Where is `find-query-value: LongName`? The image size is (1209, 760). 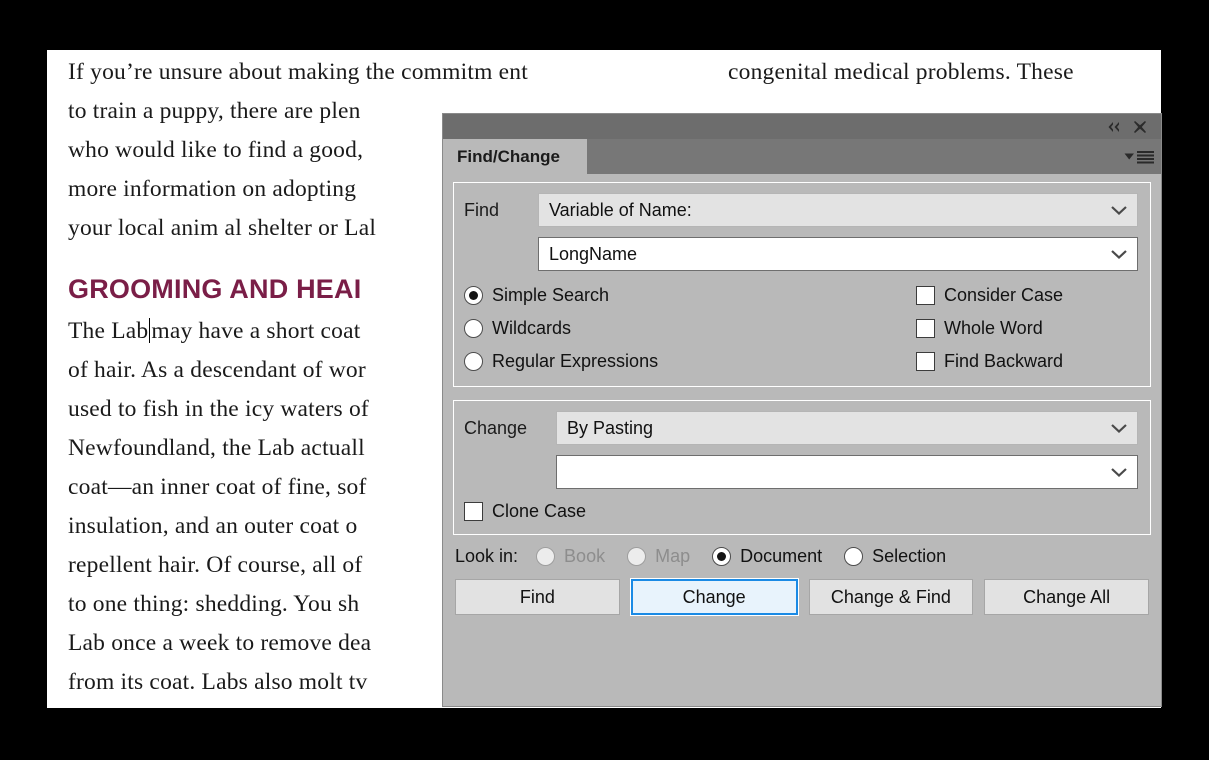
find-query-value: LongName is located at coordinates (593, 253).